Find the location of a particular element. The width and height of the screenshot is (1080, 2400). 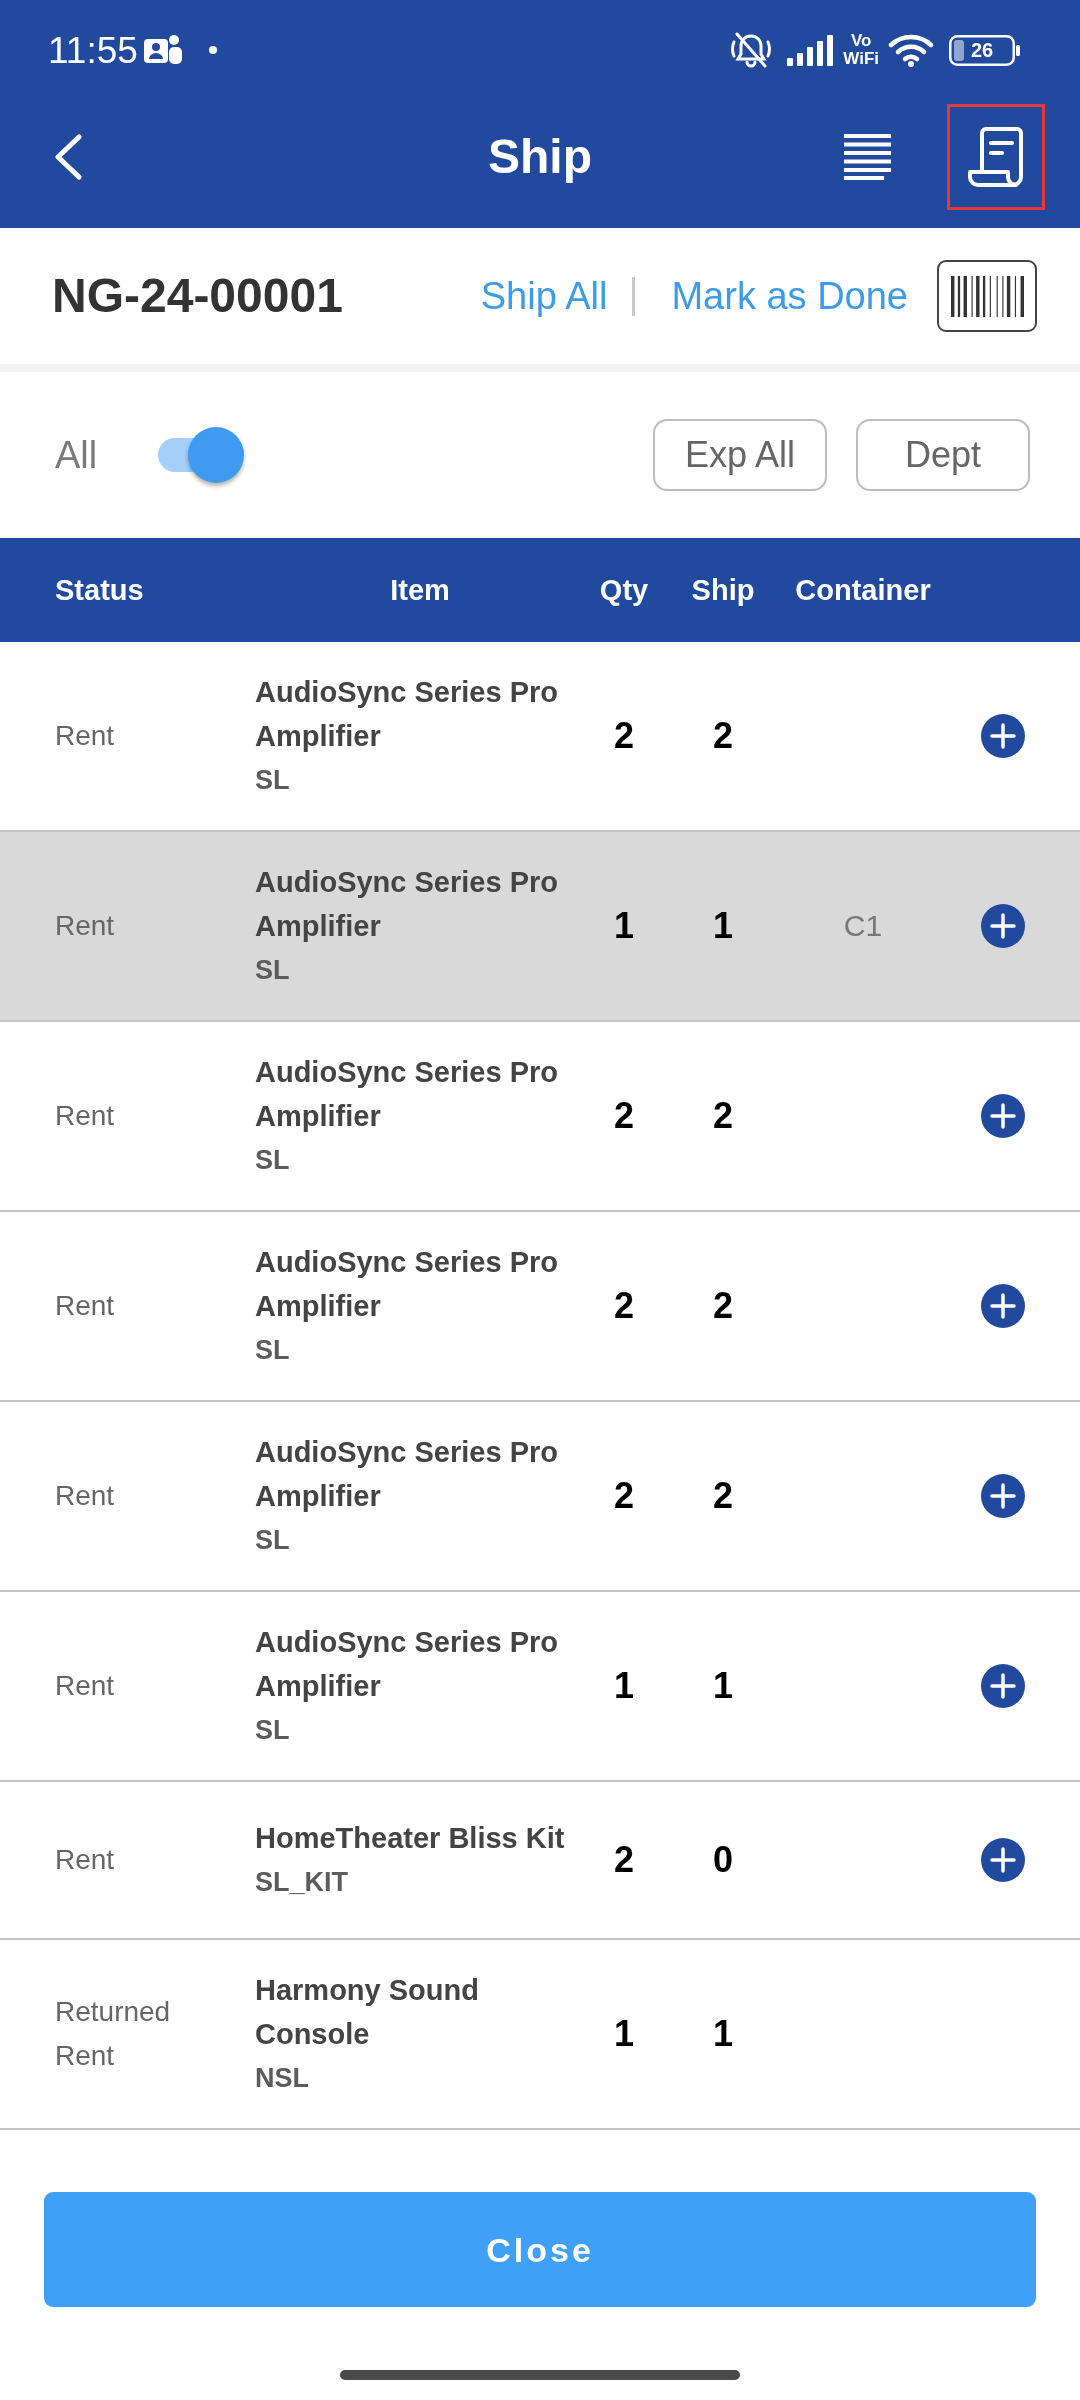

all-toggle is located at coordinates (201, 455).